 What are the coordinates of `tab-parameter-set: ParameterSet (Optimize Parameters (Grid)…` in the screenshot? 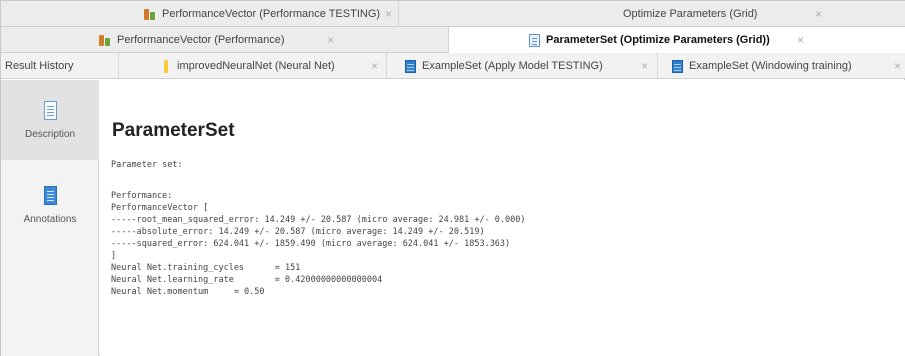 It's located at (677, 40).